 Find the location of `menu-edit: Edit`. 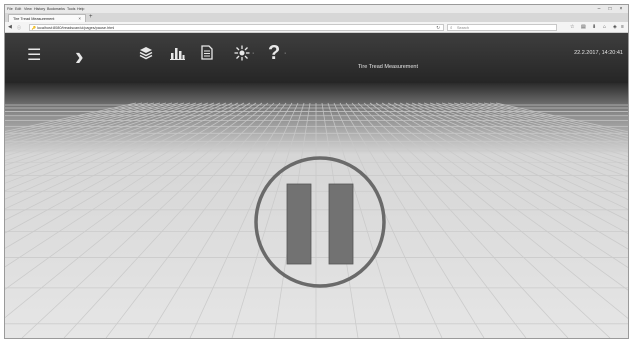

menu-edit: Edit is located at coordinates (18, 9).